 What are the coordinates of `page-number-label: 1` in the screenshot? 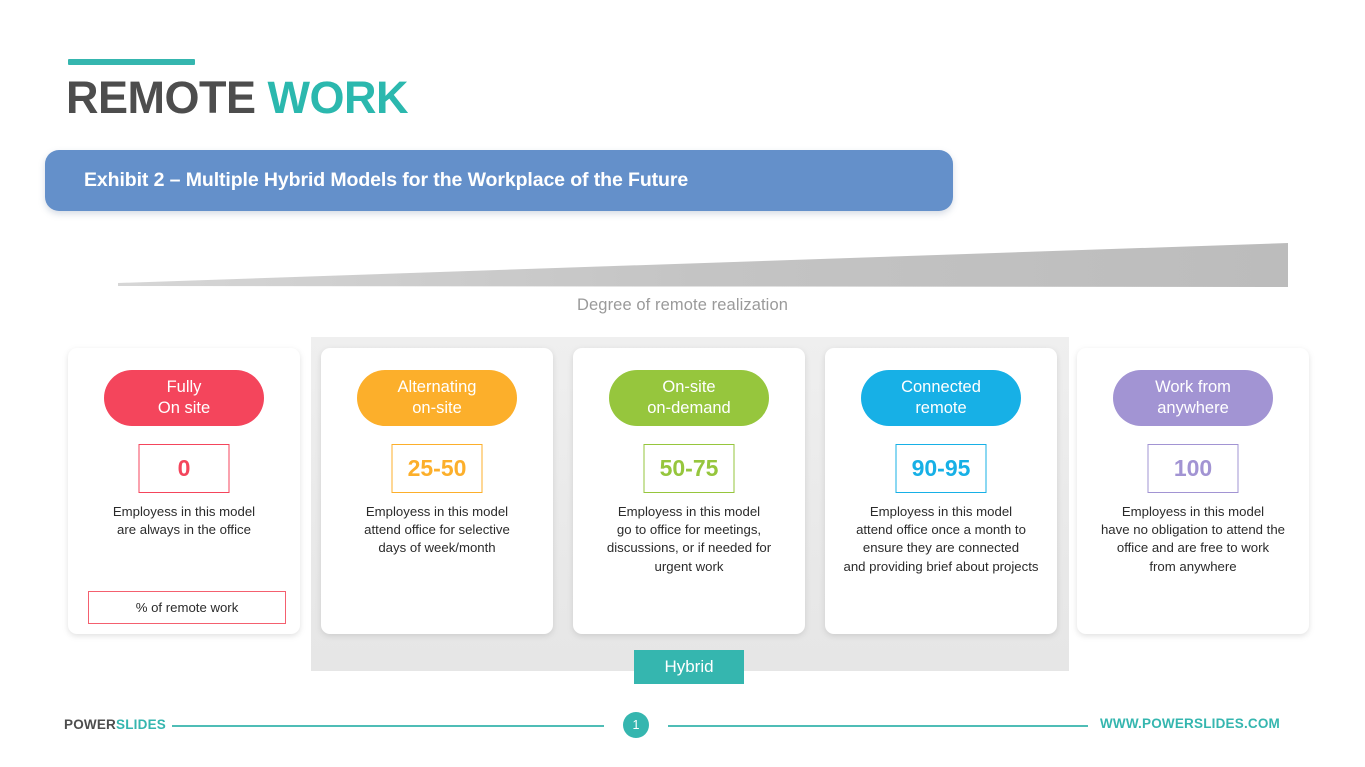 It's located at (636, 725).